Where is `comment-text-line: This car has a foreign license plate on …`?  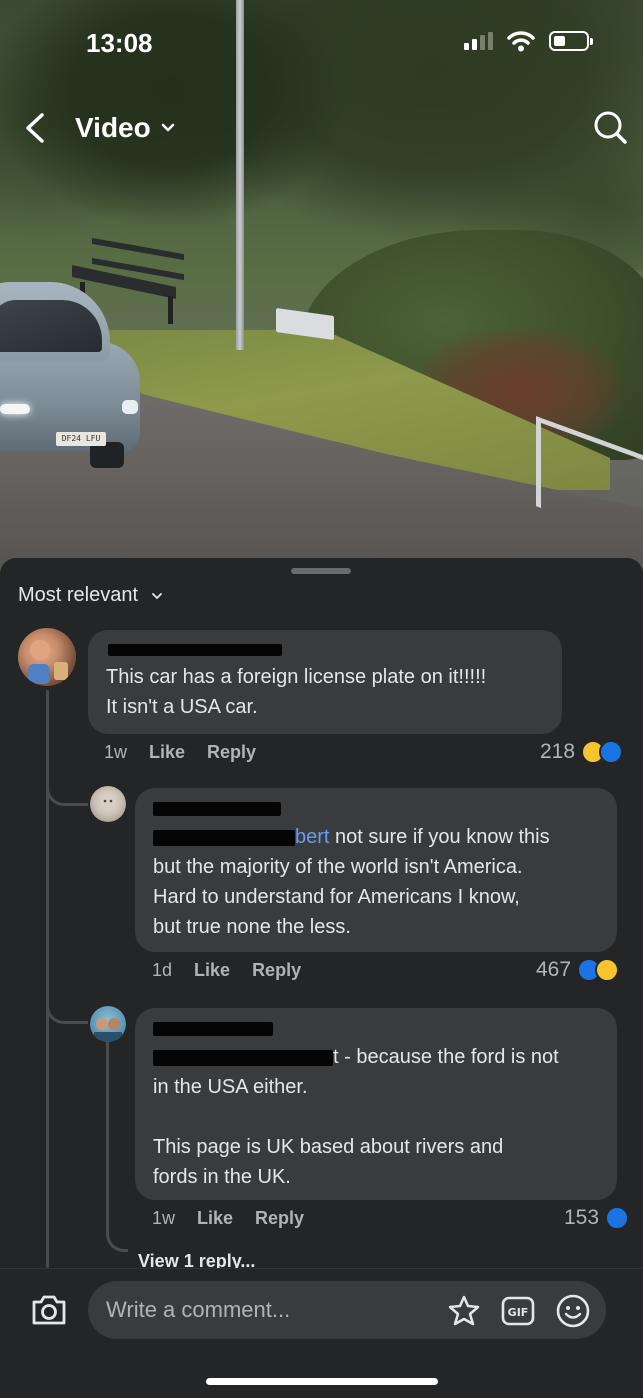 comment-text-line: This car has a foreign license plate on … is located at coordinates (296, 677).